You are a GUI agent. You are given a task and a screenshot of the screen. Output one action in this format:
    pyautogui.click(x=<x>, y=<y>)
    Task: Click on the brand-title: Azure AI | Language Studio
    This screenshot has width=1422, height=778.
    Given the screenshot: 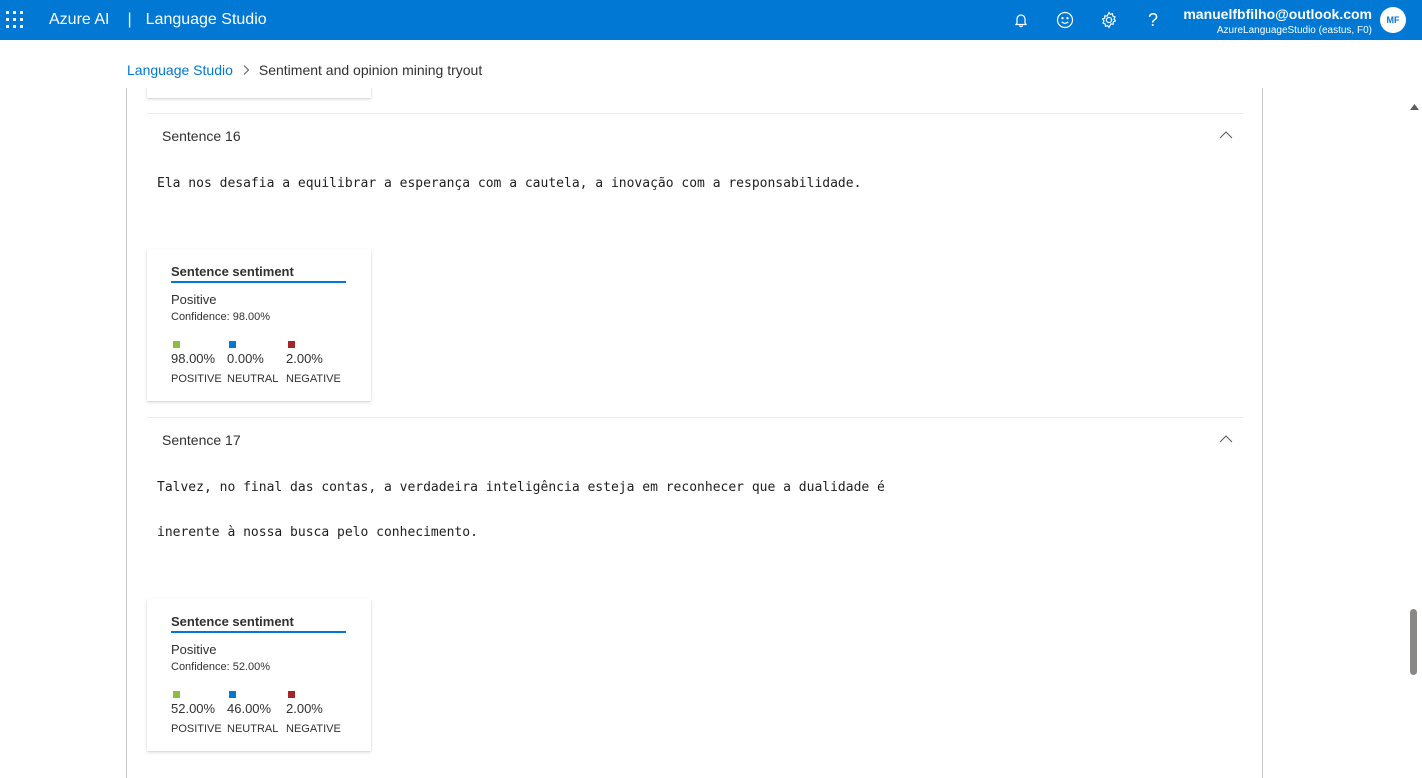 What is the action you would take?
    pyautogui.click(x=158, y=20)
    